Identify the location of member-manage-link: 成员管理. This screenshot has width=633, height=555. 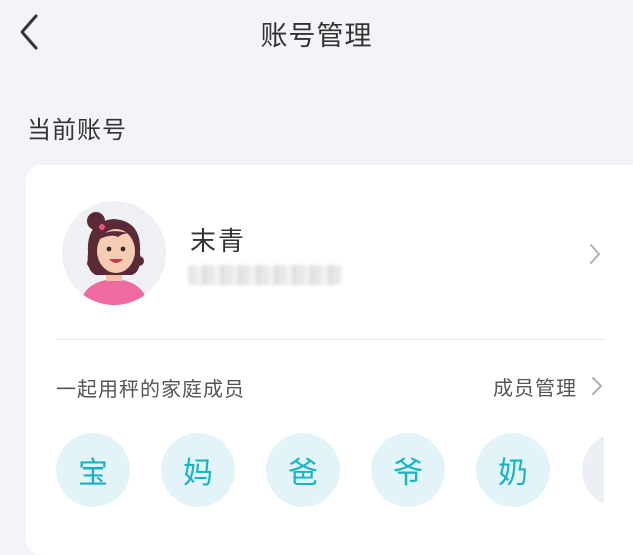
(548, 386).